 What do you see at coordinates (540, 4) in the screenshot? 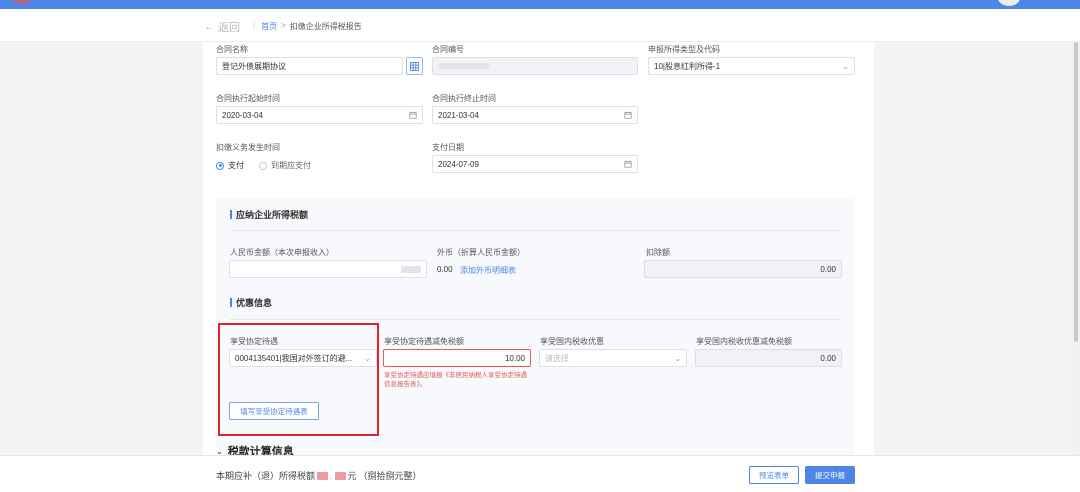
I see `top-bar` at bounding box center [540, 4].